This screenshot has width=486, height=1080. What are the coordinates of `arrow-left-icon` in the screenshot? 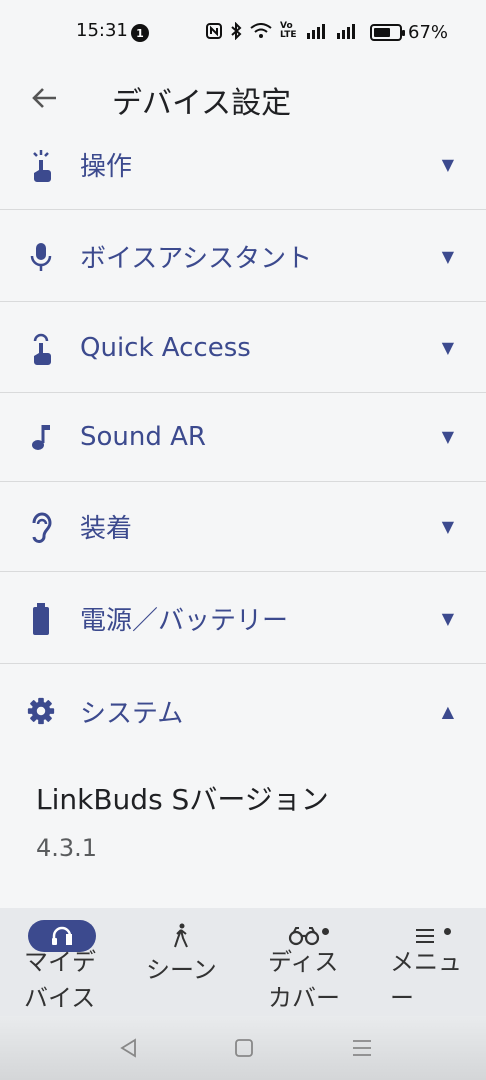 It's located at (44, 98).